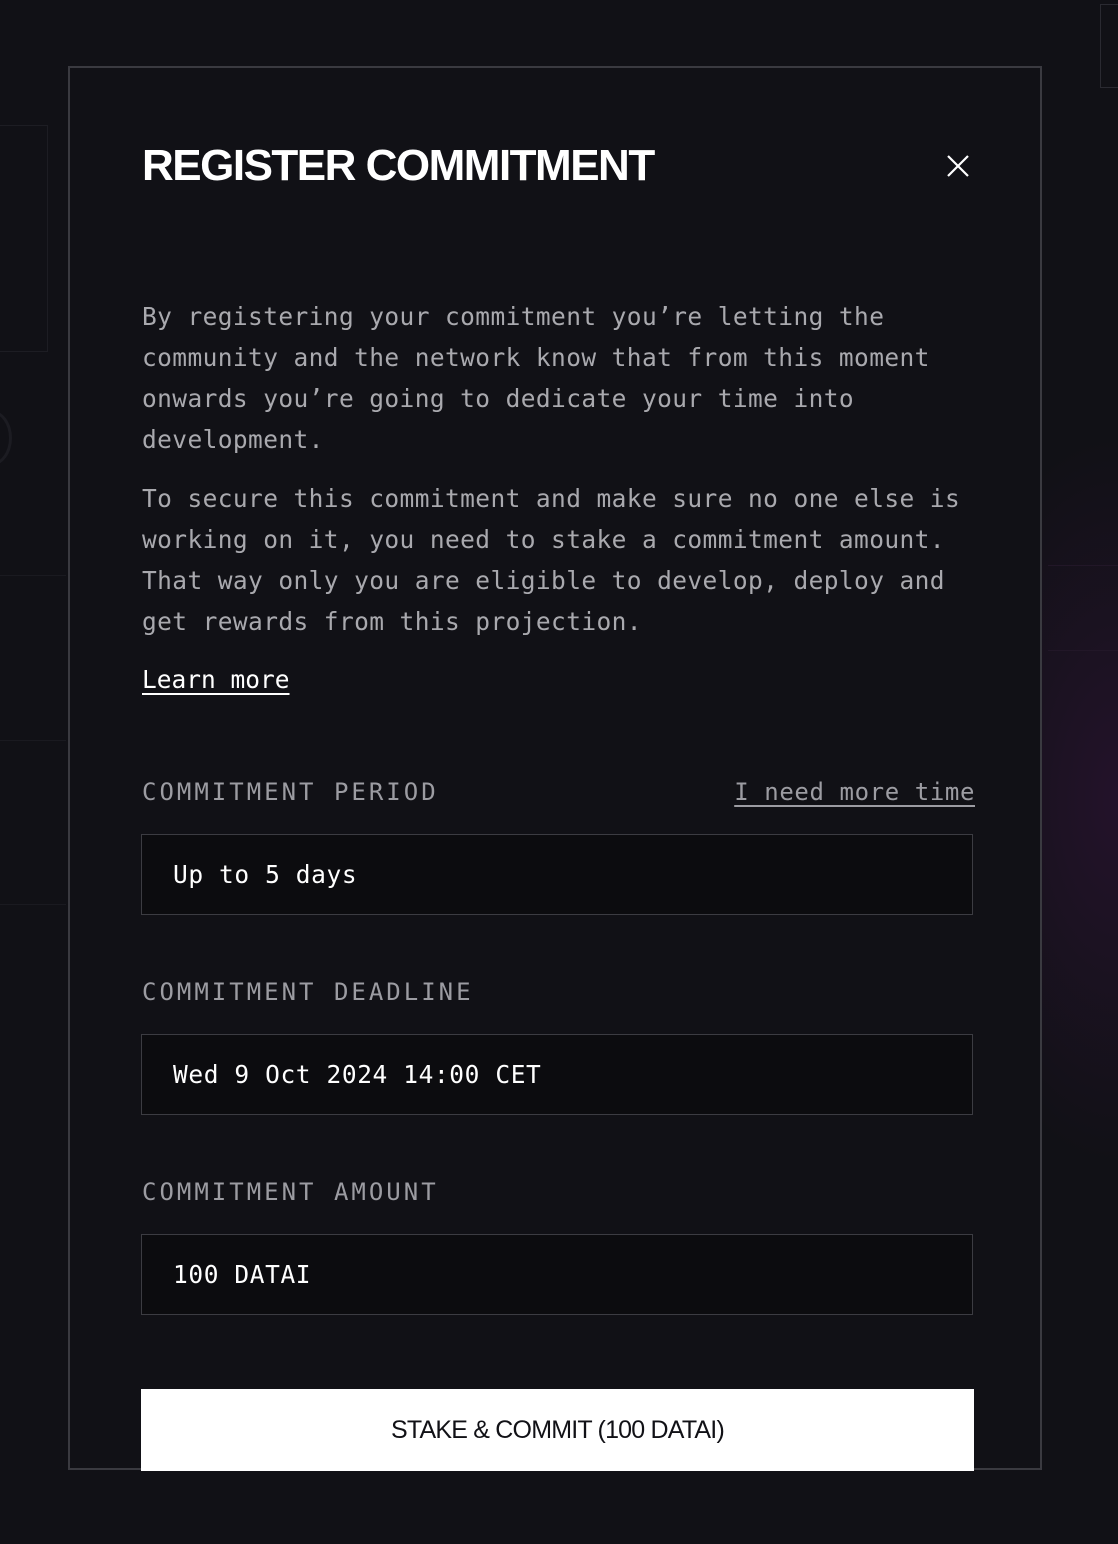 Image resolution: width=1118 pixels, height=1544 pixels. I want to click on commitment-period-value: Up to 5 days, so click(265, 874).